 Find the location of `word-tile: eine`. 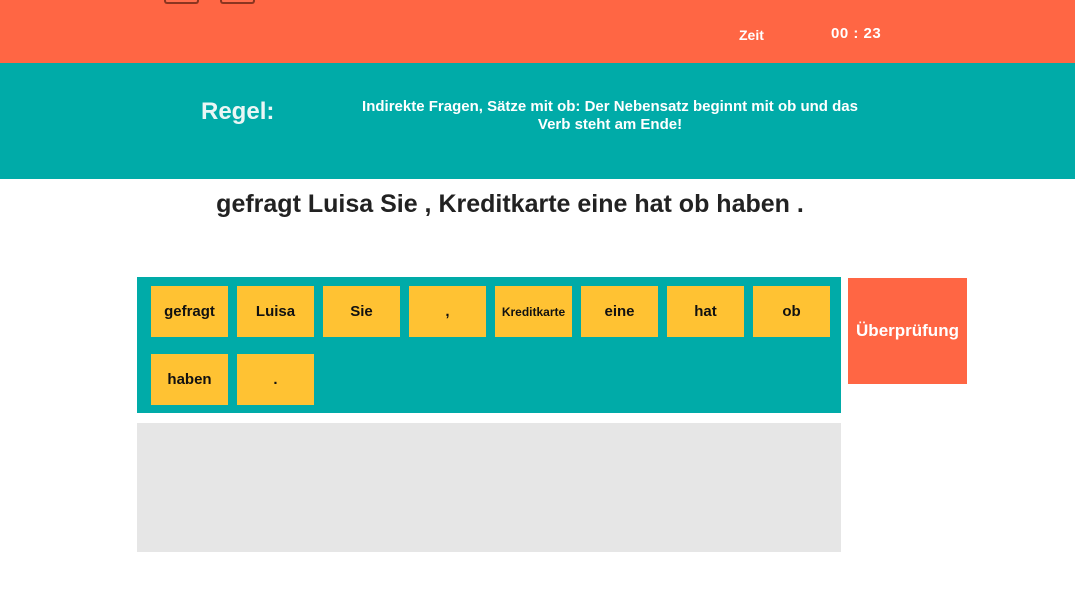

word-tile: eine is located at coordinates (619, 311).